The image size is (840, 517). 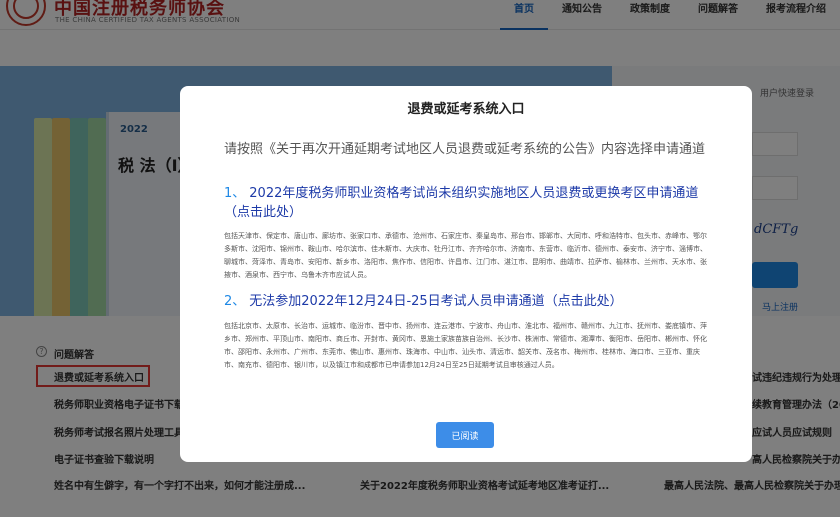 What do you see at coordinates (465, 149) in the screenshot?
I see `modal-intro: 请按照《关于再次开通延期考试地区人员退费或延考系统的公告》内容选择申请通道` at bounding box center [465, 149].